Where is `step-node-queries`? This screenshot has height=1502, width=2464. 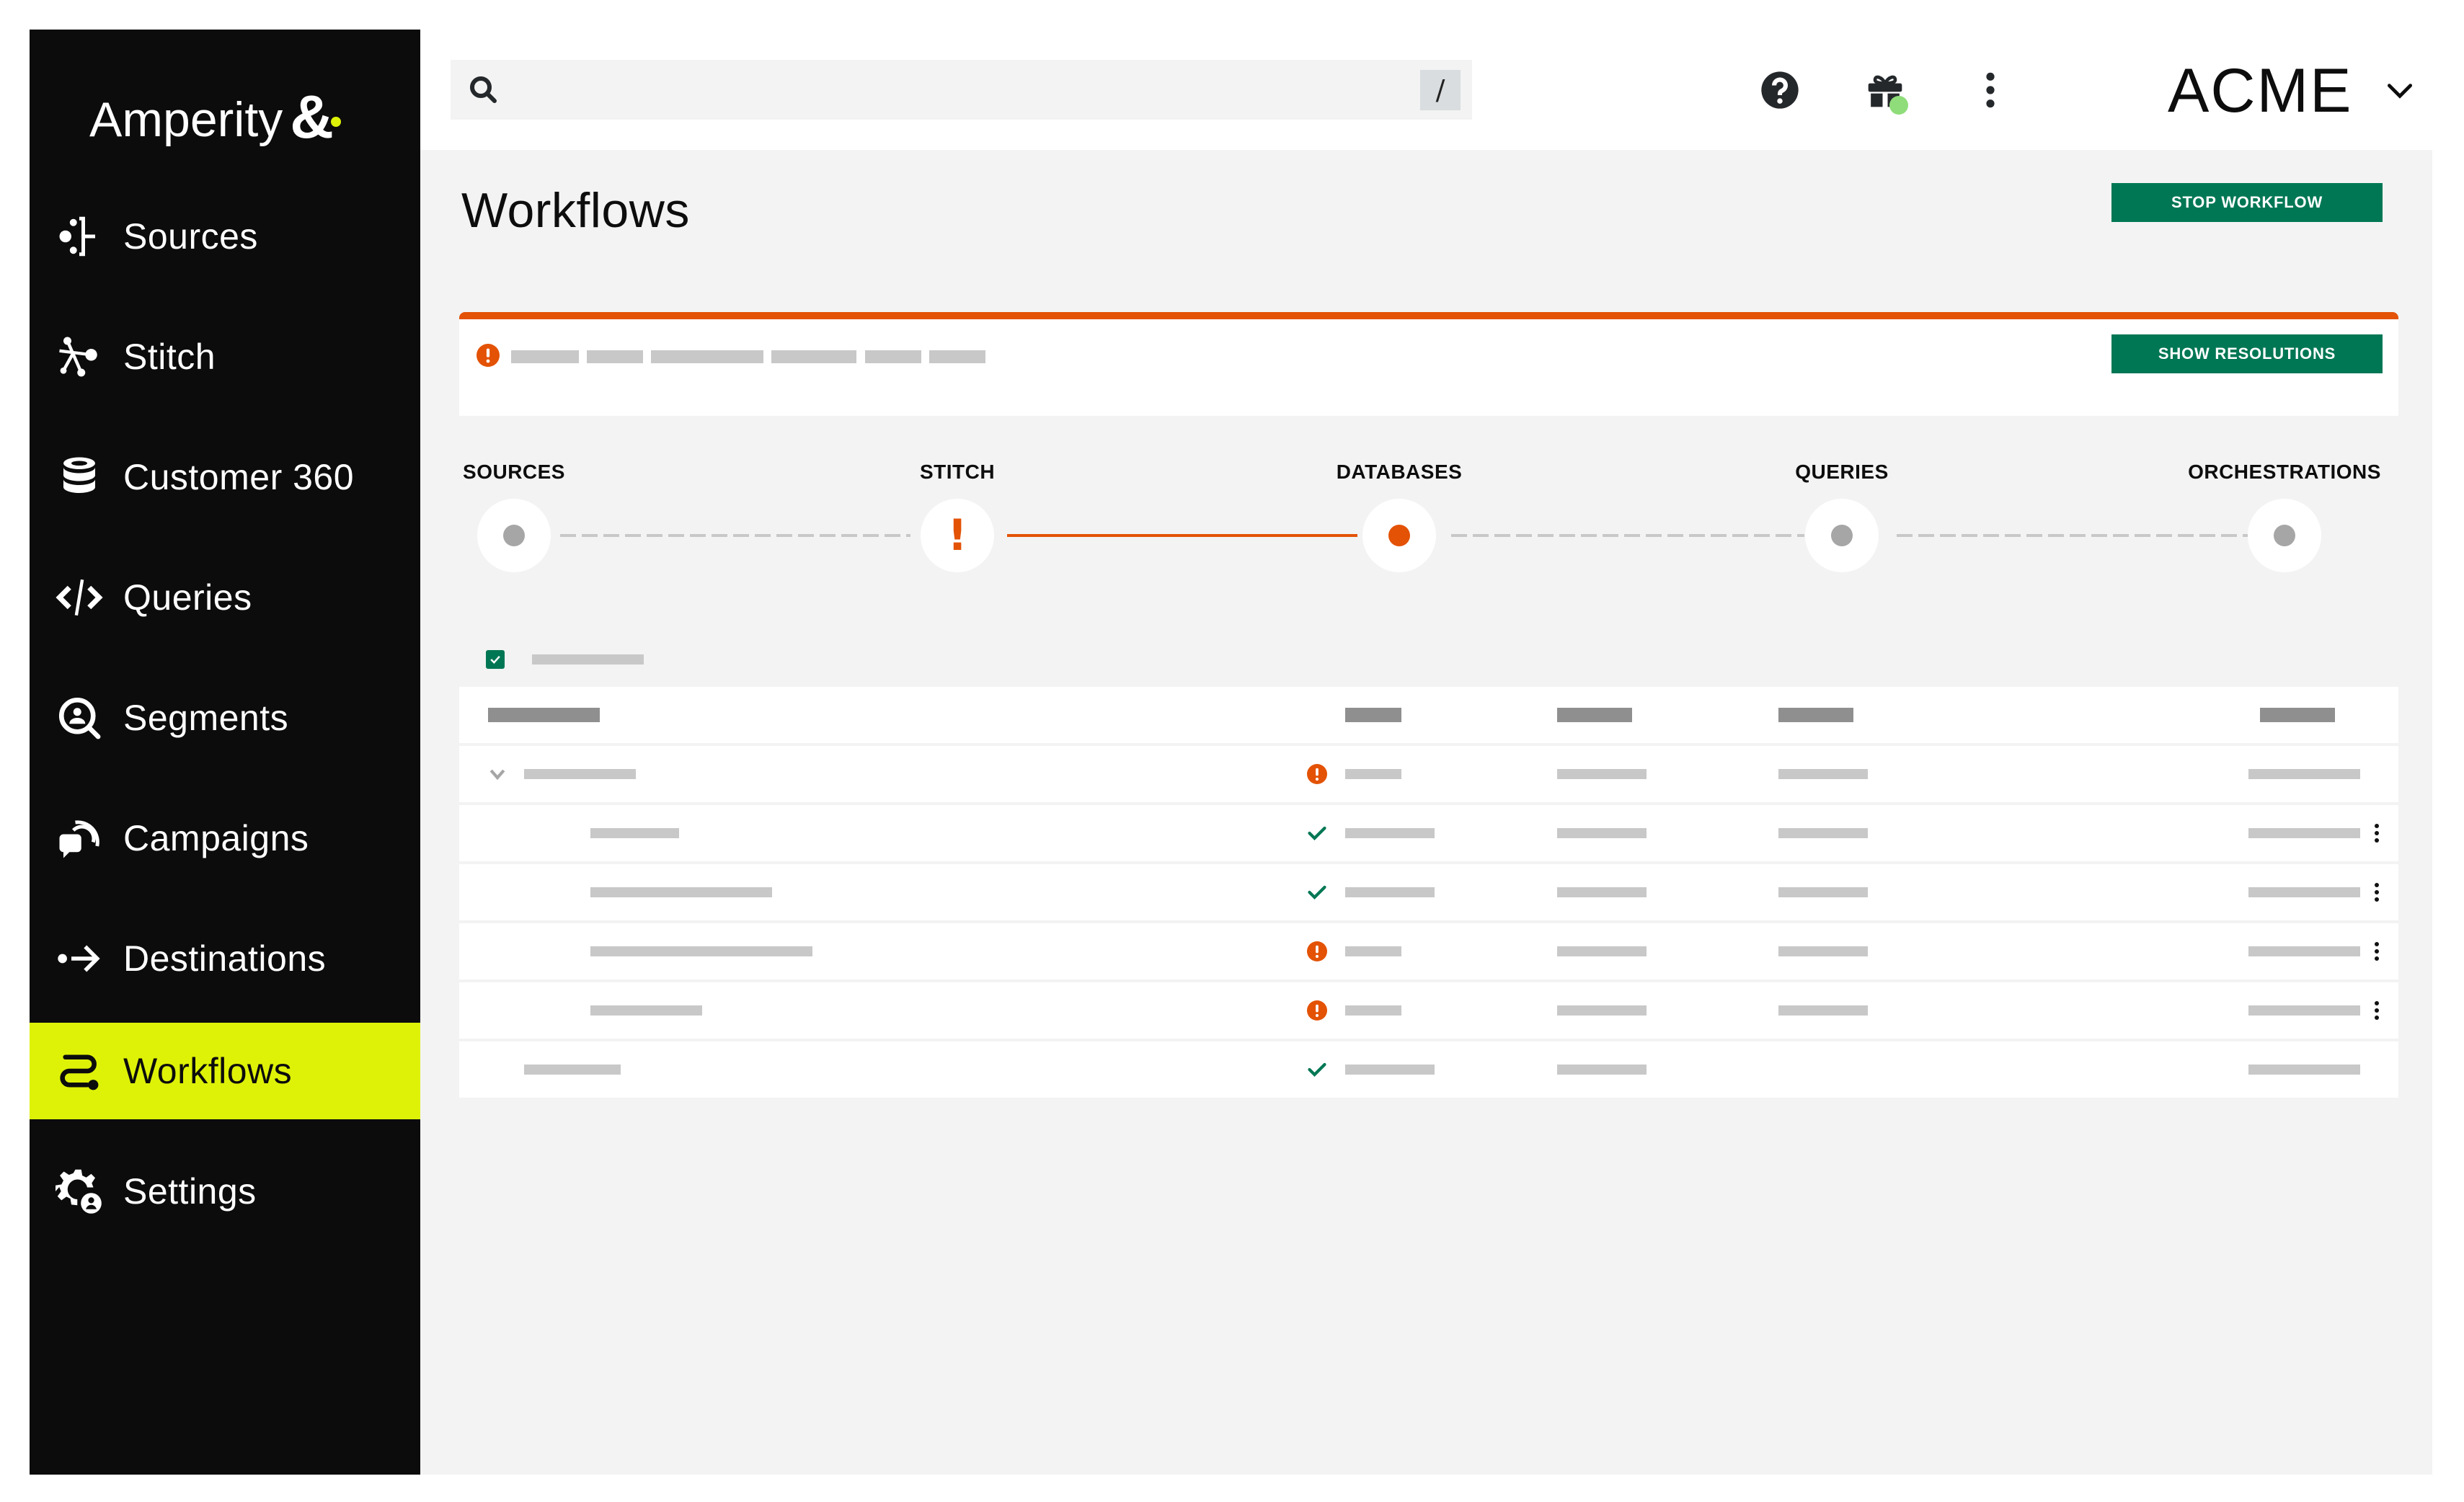
step-node-queries is located at coordinates (1842, 535).